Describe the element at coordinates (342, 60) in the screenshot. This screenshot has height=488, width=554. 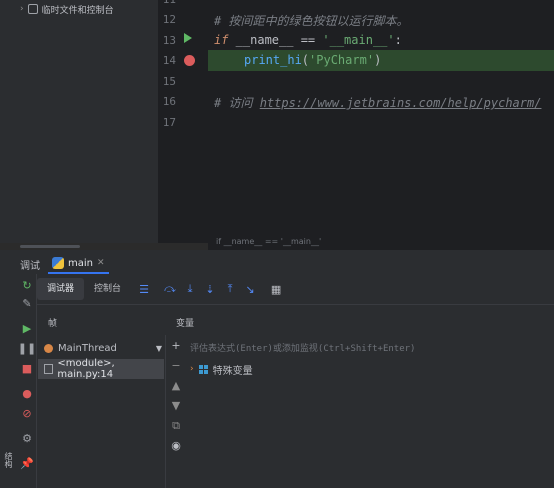
I see `code-string: 'PyCharm'` at that location.